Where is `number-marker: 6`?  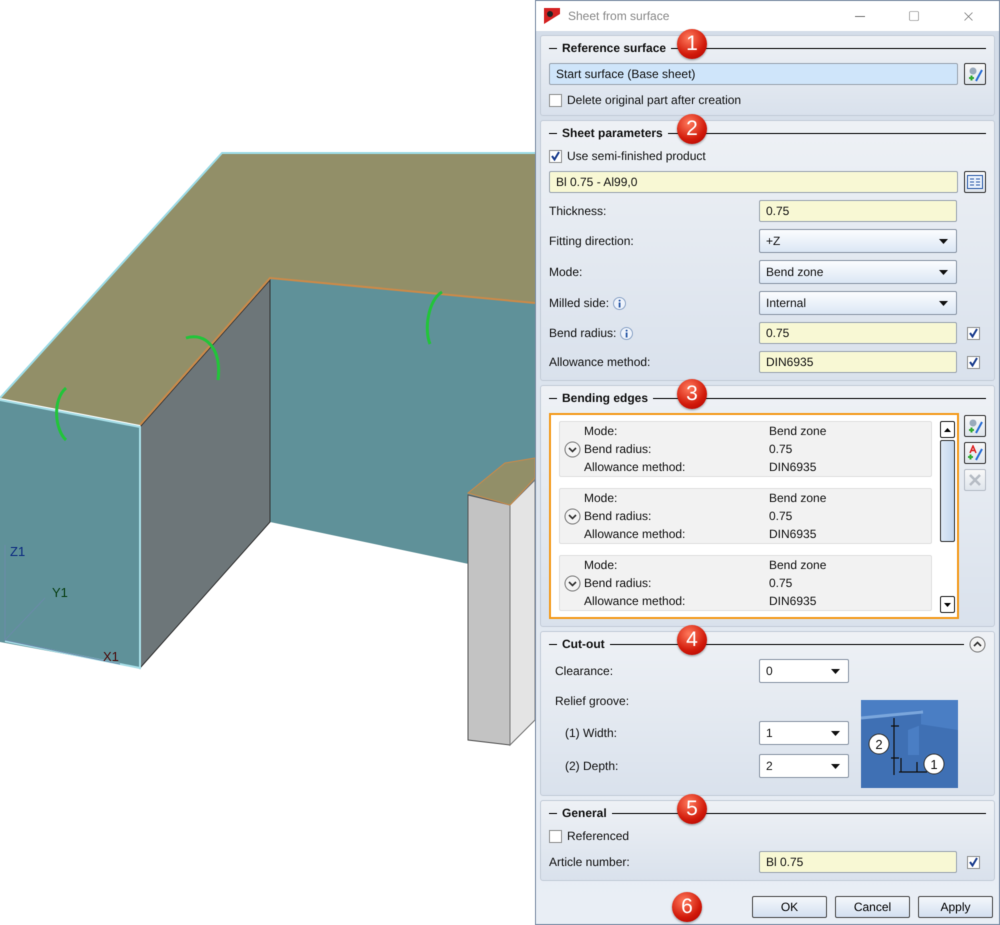 number-marker: 6 is located at coordinates (687, 907).